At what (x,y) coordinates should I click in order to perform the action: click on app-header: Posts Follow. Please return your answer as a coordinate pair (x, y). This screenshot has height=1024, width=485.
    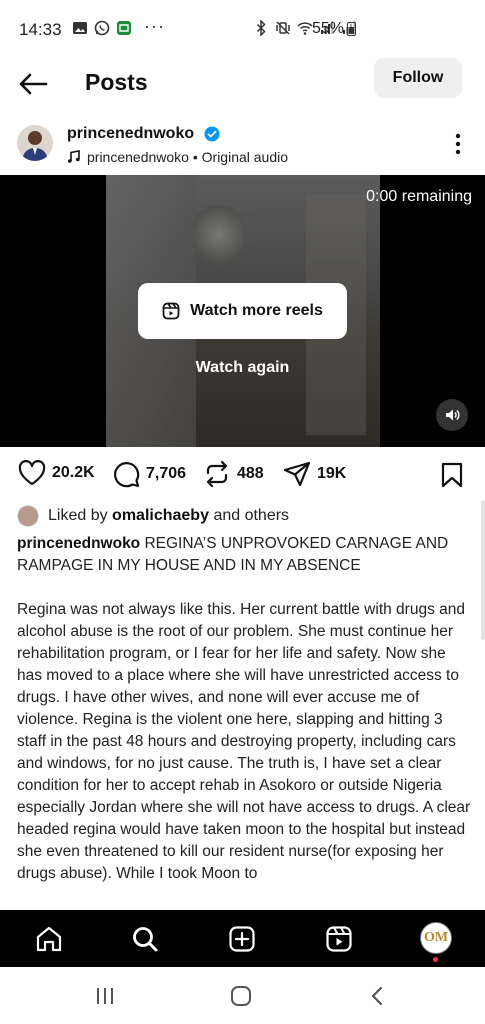
    Looking at the image, I should click on (242, 84).